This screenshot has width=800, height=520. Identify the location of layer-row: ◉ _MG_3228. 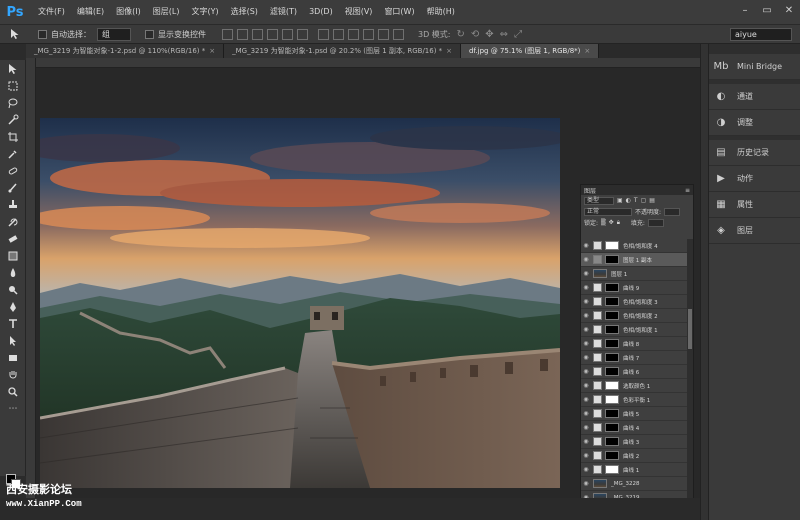
(637, 484).